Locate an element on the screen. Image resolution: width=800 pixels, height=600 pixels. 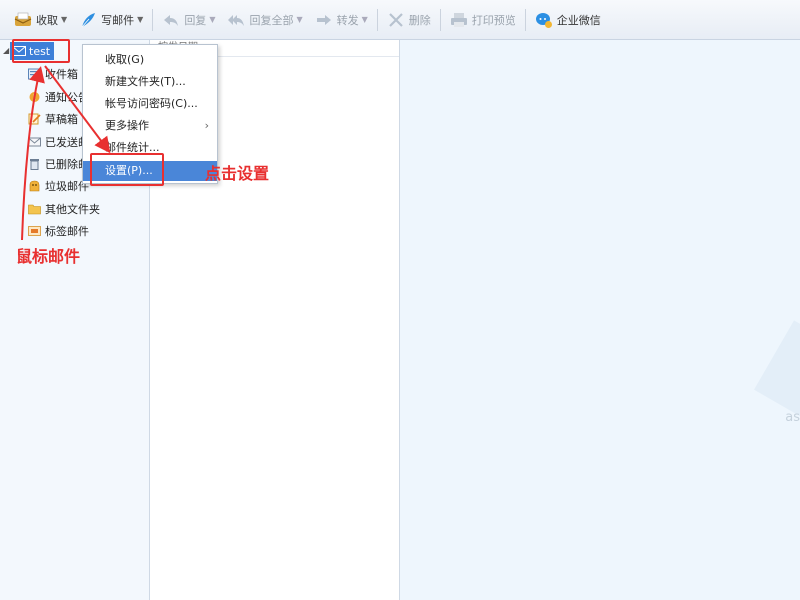
arrow-to-account is located at coordinates (33, 153).